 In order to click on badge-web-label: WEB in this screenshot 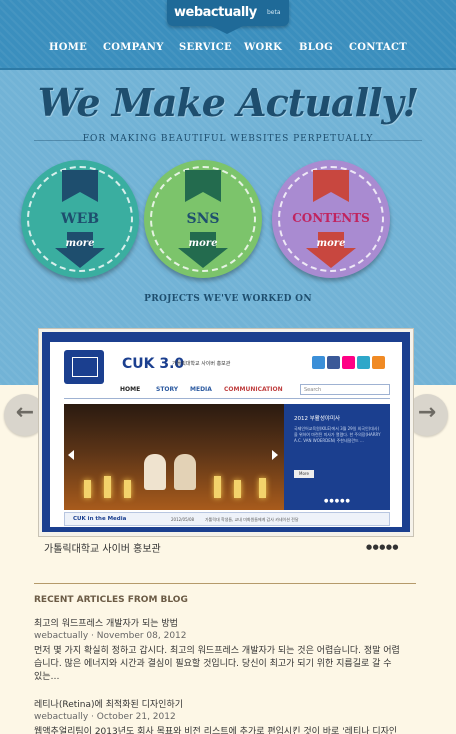, I will do `click(80, 219)`.